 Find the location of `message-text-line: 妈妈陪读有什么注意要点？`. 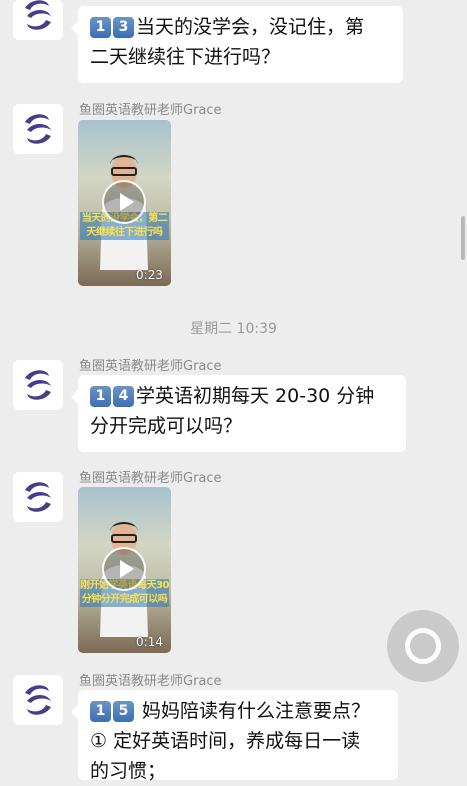

message-text-line: 妈妈陪读有什么注意要点？ is located at coordinates (253, 711).